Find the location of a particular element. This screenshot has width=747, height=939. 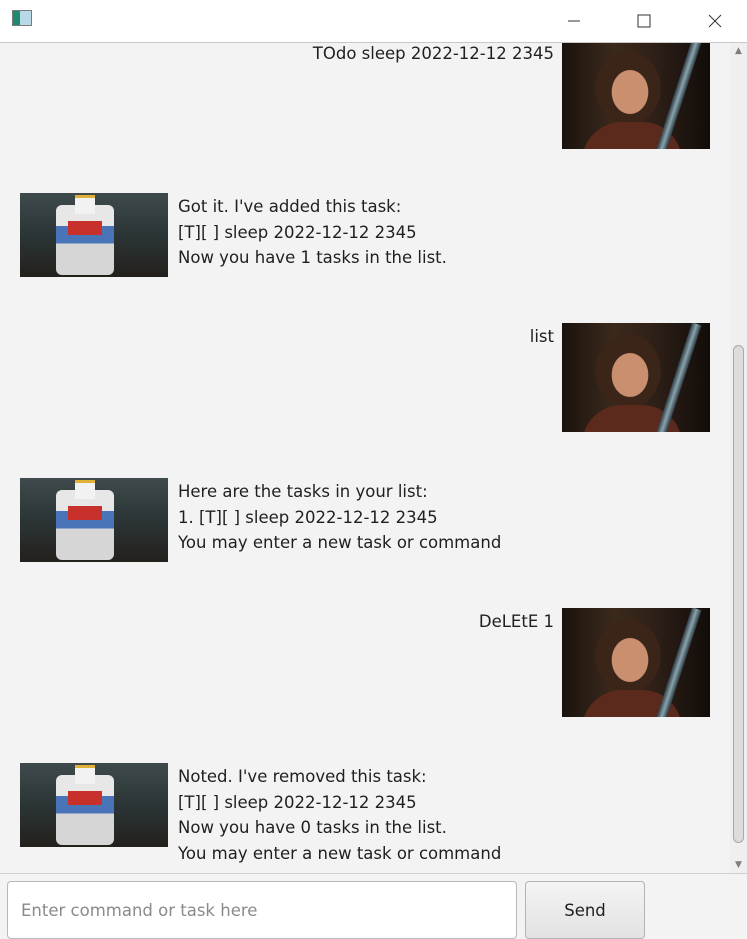

user-message: TOdo sleep 2022-12-12 2345 is located at coordinates (433, 55).